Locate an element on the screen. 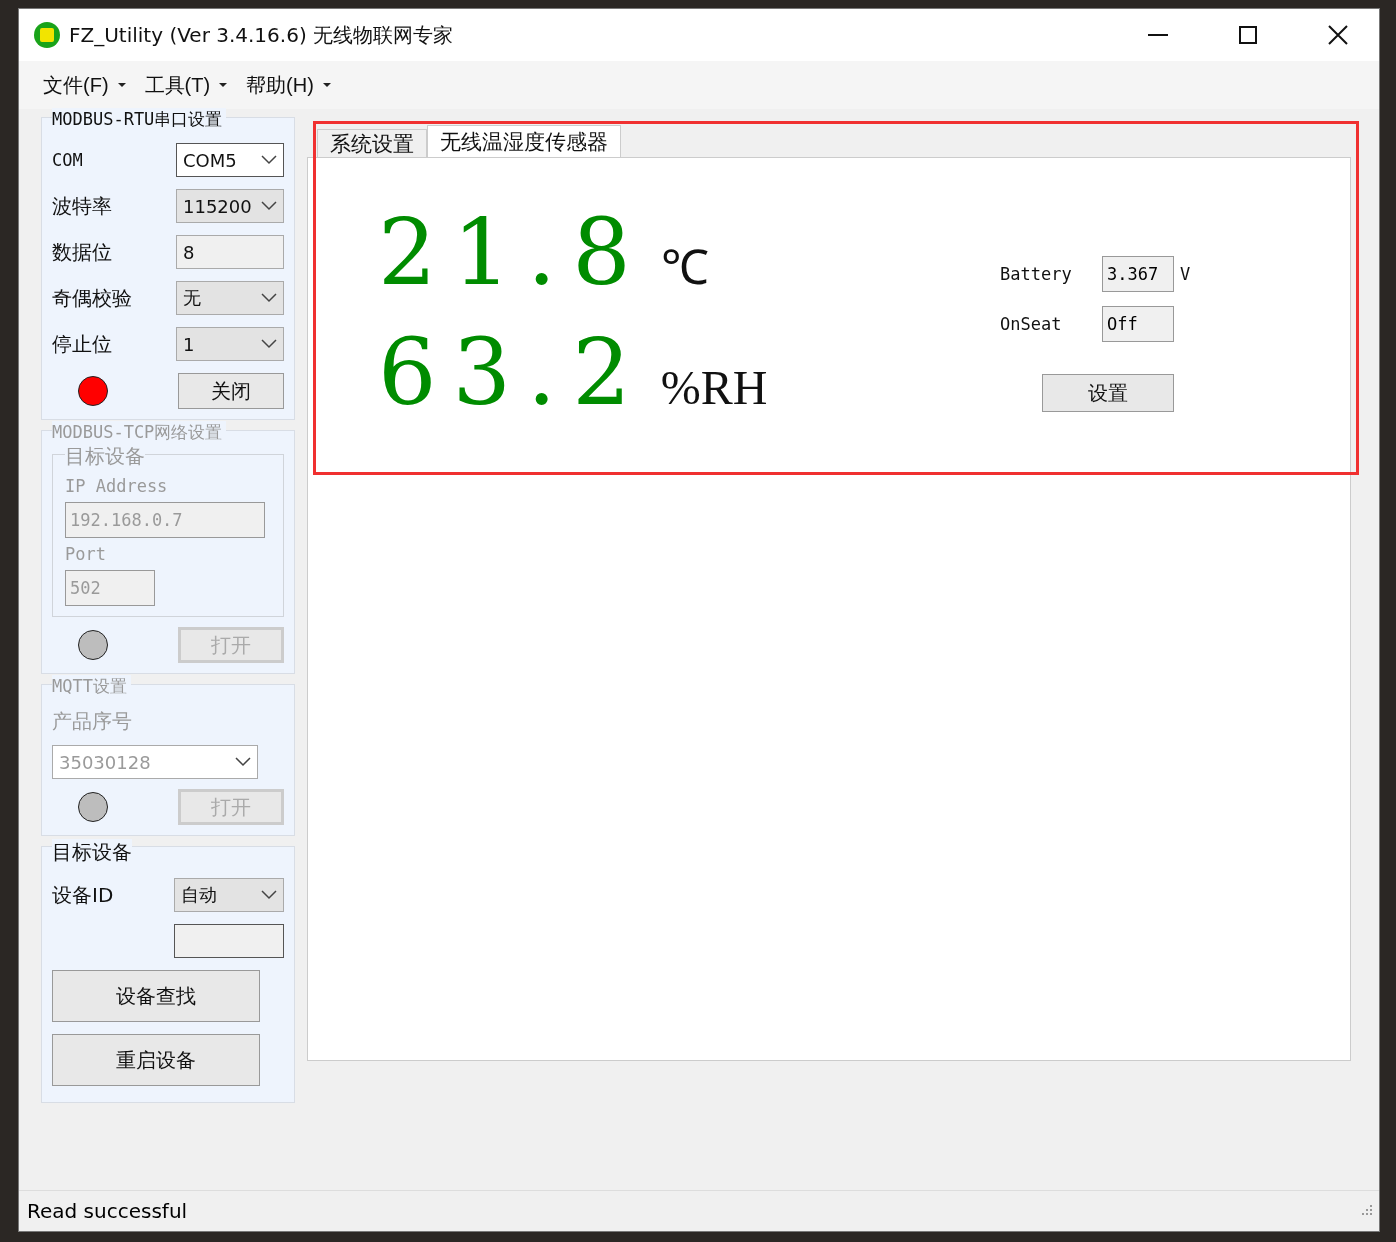 This screenshot has width=1396, height=1242. dropdown: 115200 is located at coordinates (230, 206).